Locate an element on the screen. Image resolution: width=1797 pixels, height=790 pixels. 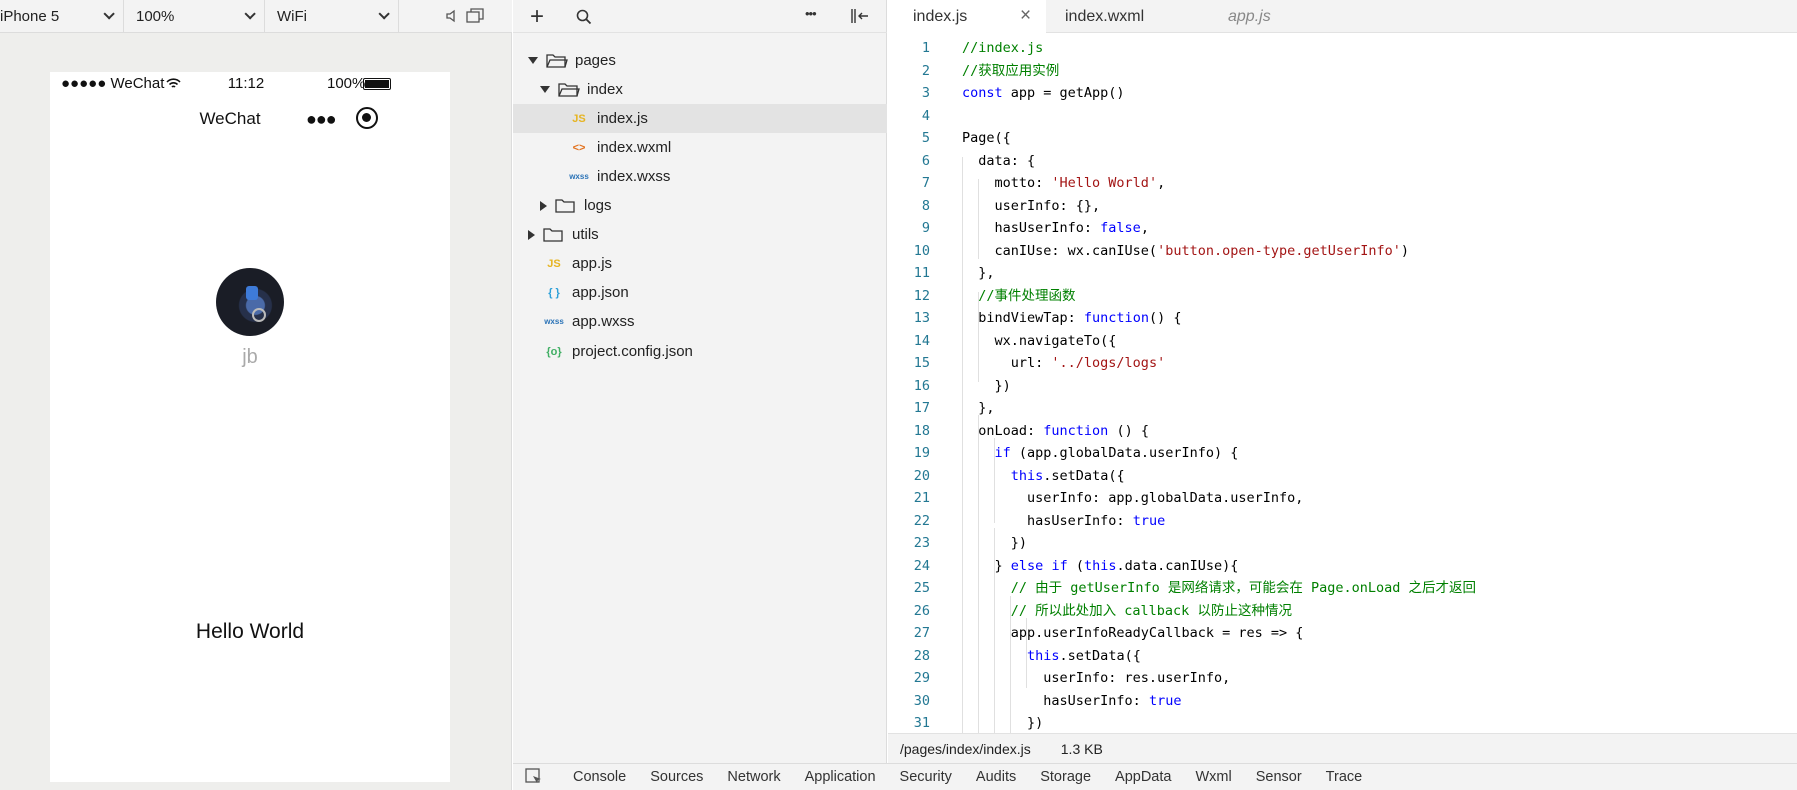
detach-window-button is located at coordinates (475, 16).